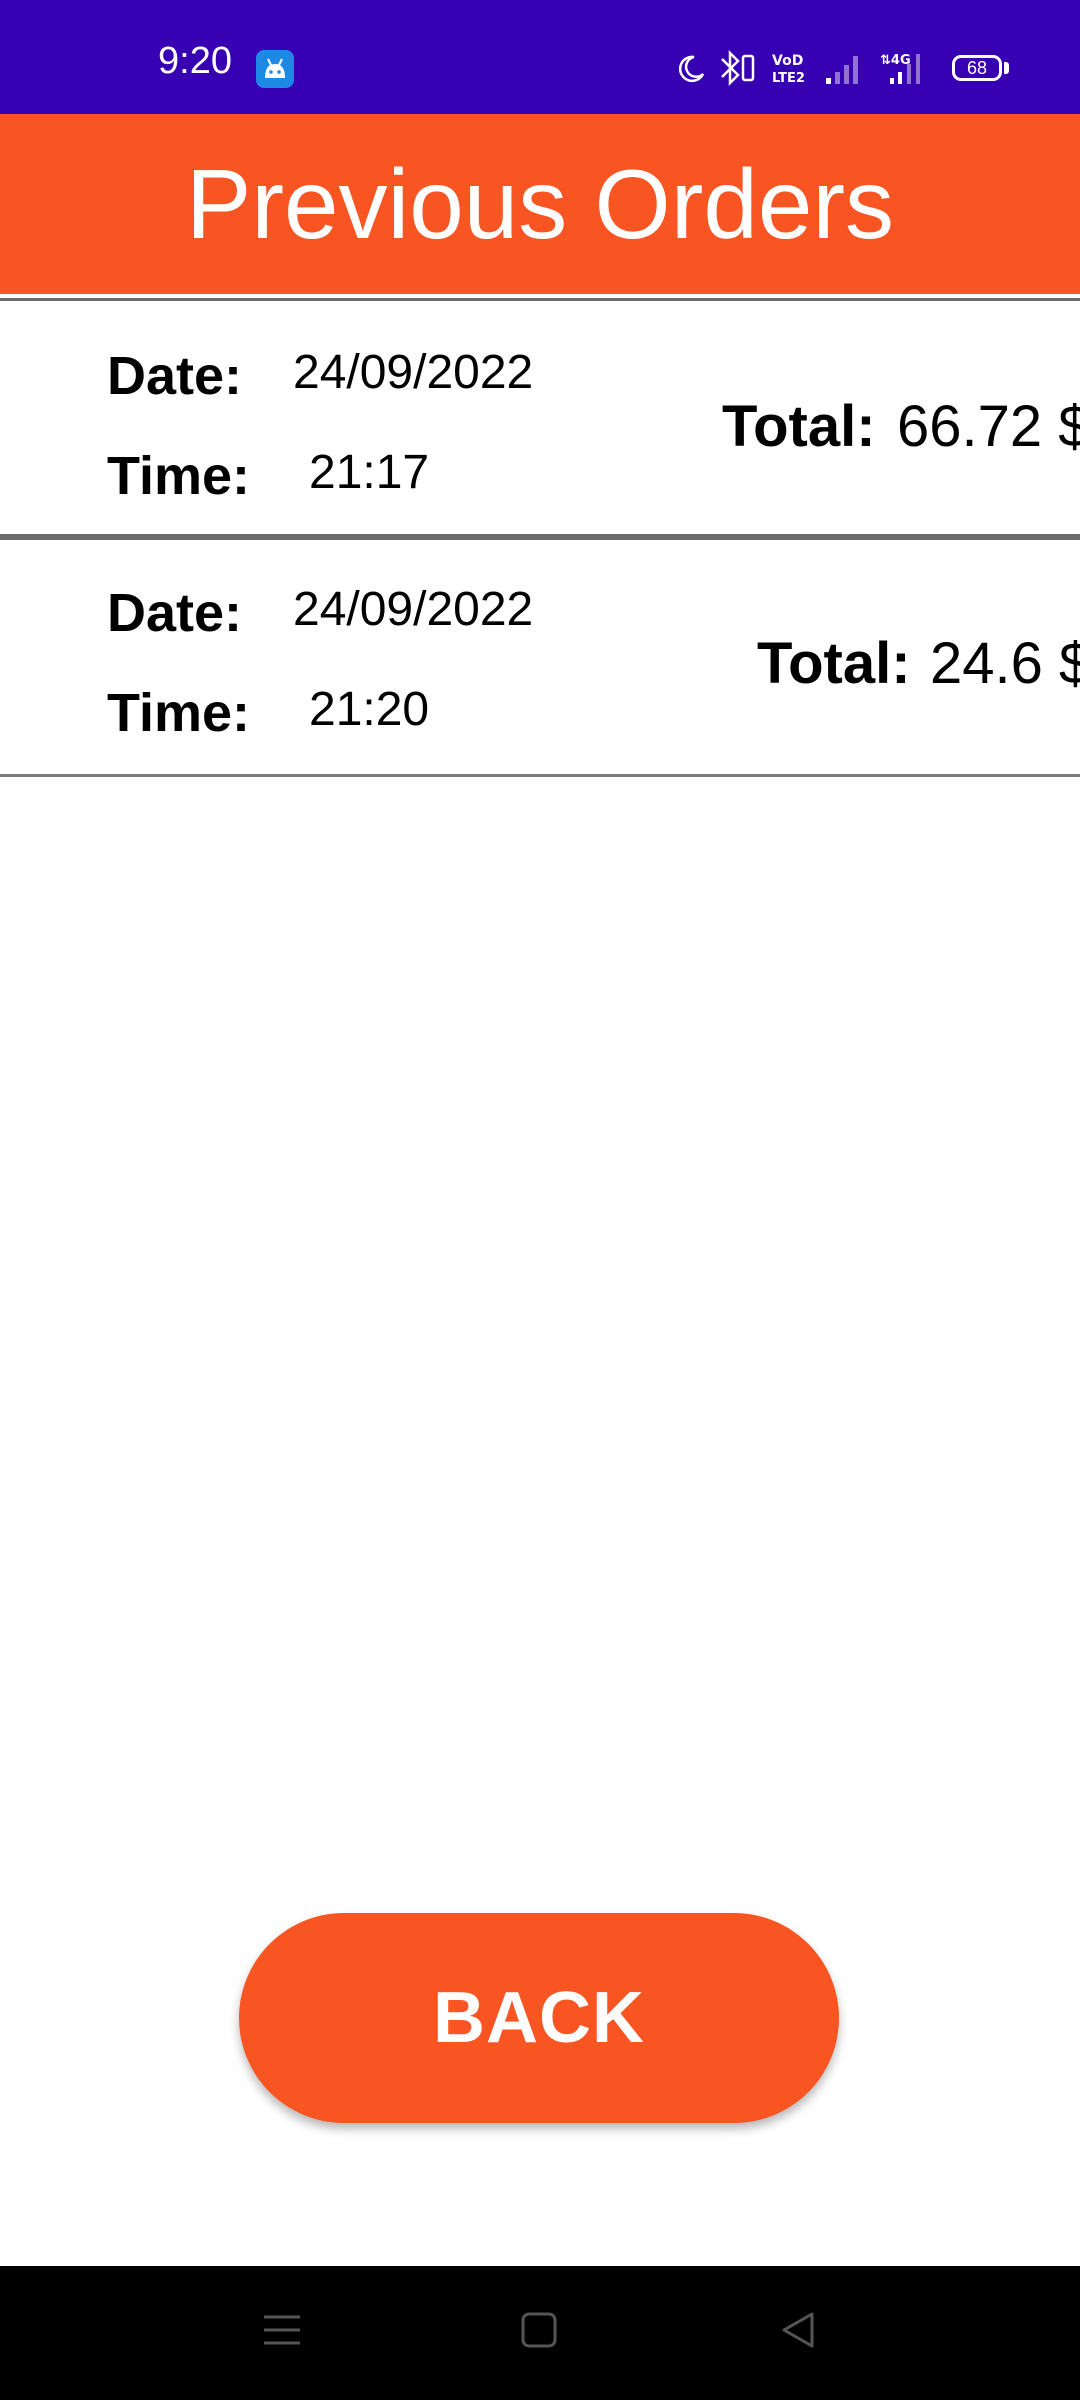 The height and width of the screenshot is (2400, 1080). I want to click on app-header: Previous Orders, so click(540, 204).